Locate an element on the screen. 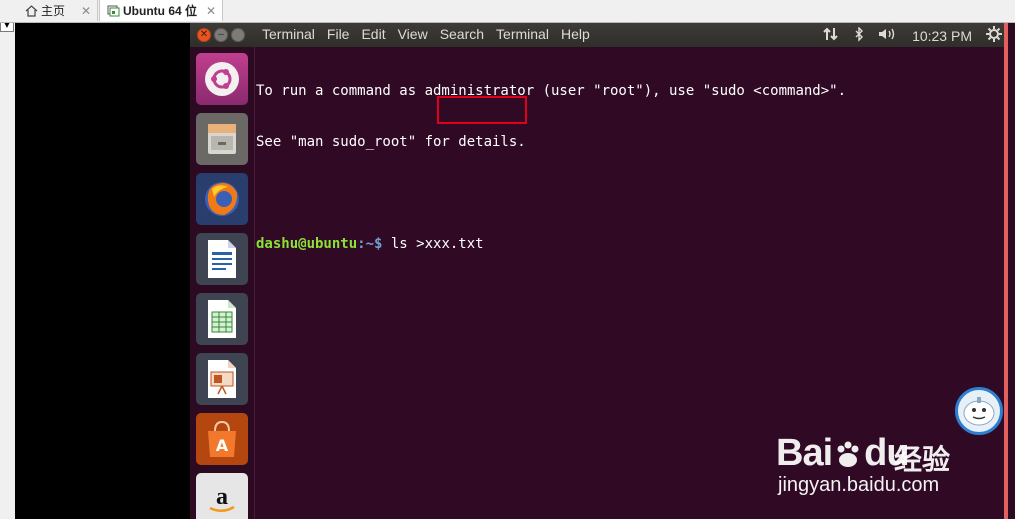 This screenshot has height=519, width=1015. prompt-path: :~$ is located at coordinates (370, 244).